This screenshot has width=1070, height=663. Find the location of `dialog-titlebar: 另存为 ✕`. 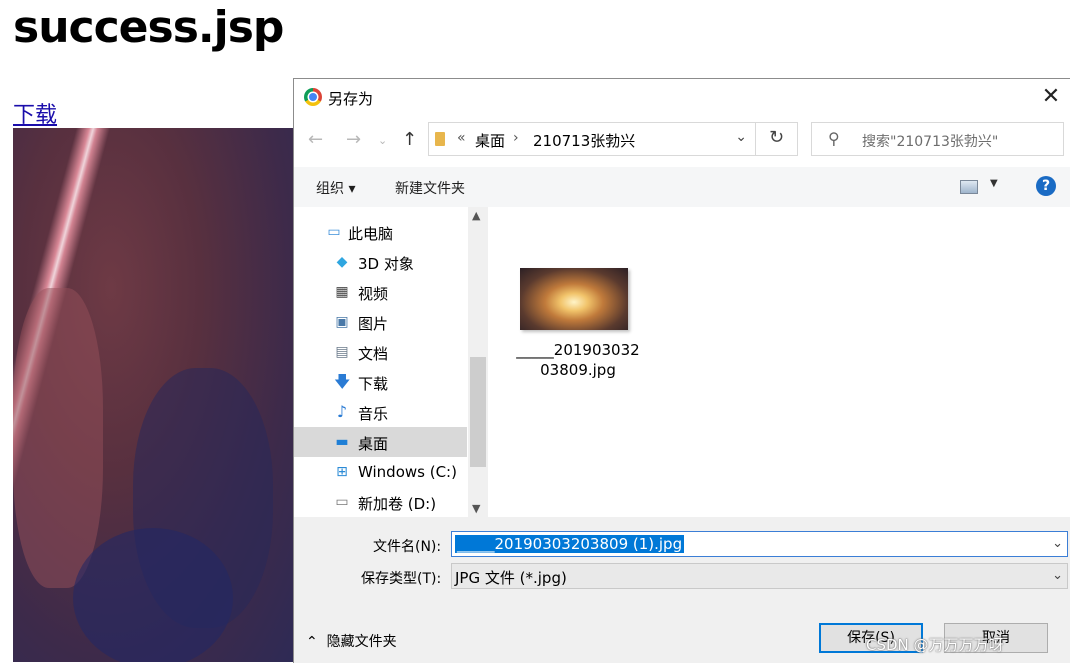

dialog-titlebar: 另存为 ✕ is located at coordinates (682, 98).